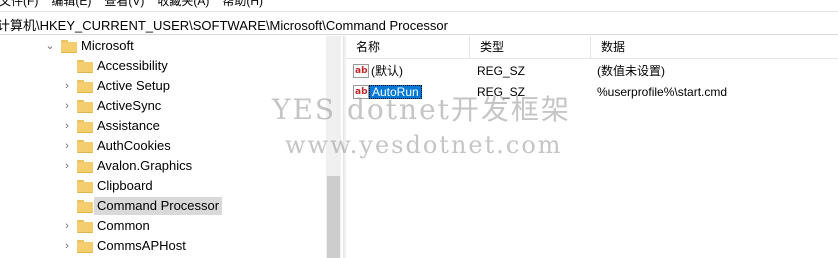  What do you see at coordinates (163, 106) in the screenshot?
I see `tree-item-activesync: › ActiveSync` at bounding box center [163, 106].